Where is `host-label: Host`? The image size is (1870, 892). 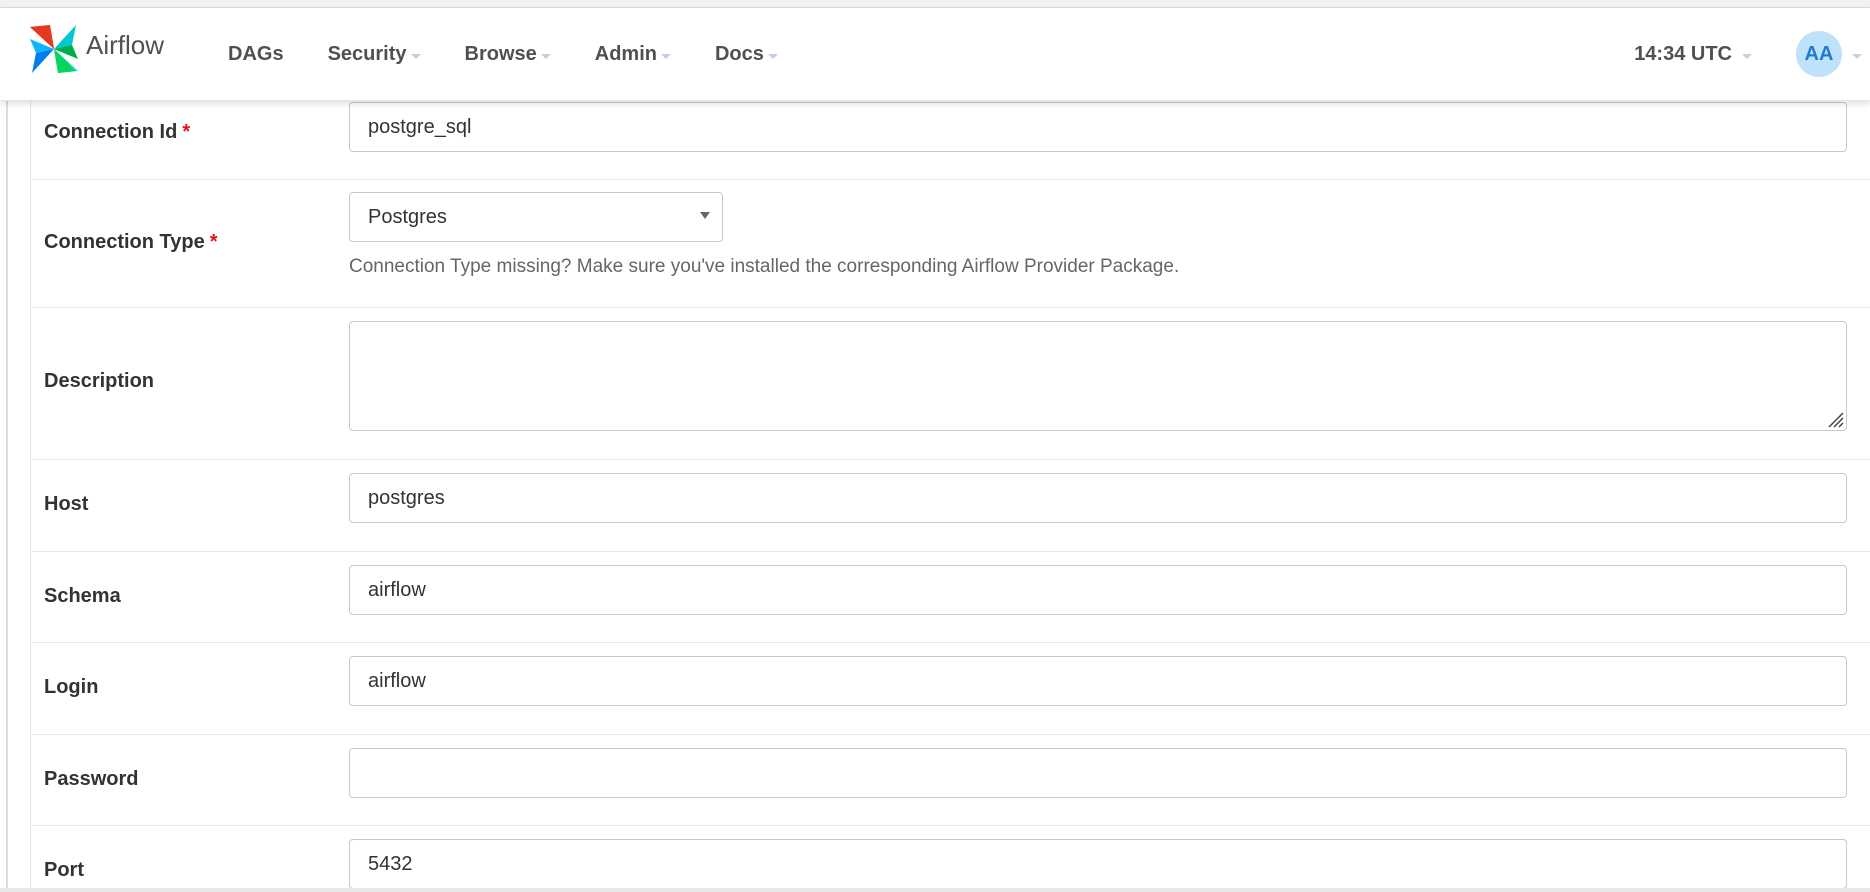 host-label: Host is located at coordinates (66, 504).